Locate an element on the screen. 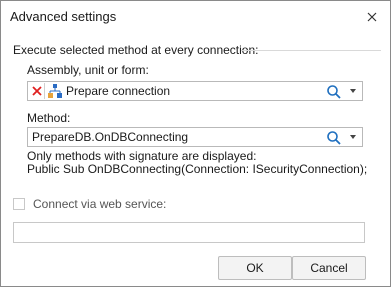 The width and height of the screenshot is (391, 287). dialog-title: Advanced settings is located at coordinates (63, 16).